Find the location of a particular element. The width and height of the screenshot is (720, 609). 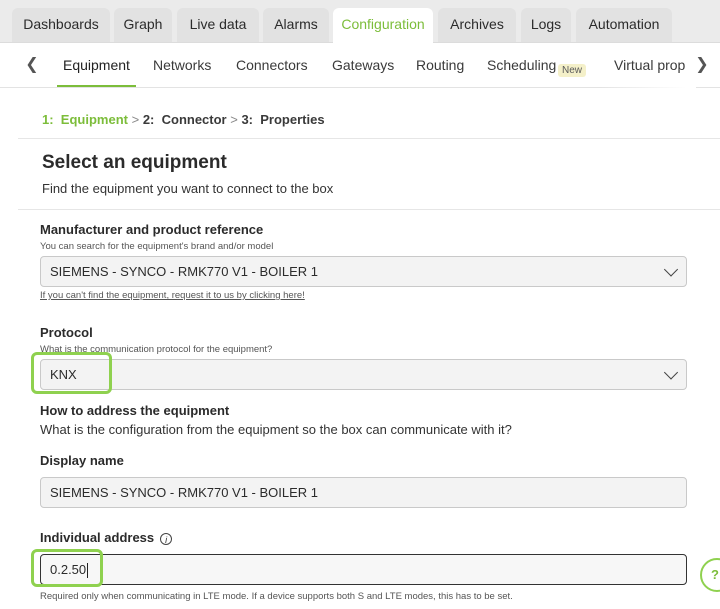

subnav-connectors: Connectors is located at coordinates (272, 65).